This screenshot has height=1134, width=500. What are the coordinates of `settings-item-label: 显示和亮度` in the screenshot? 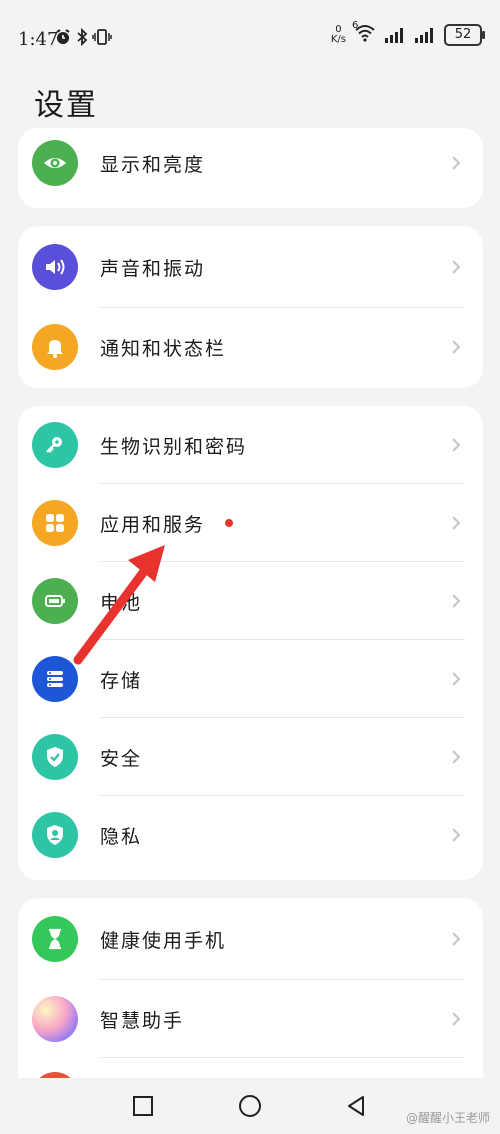 It's located at (153, 164).